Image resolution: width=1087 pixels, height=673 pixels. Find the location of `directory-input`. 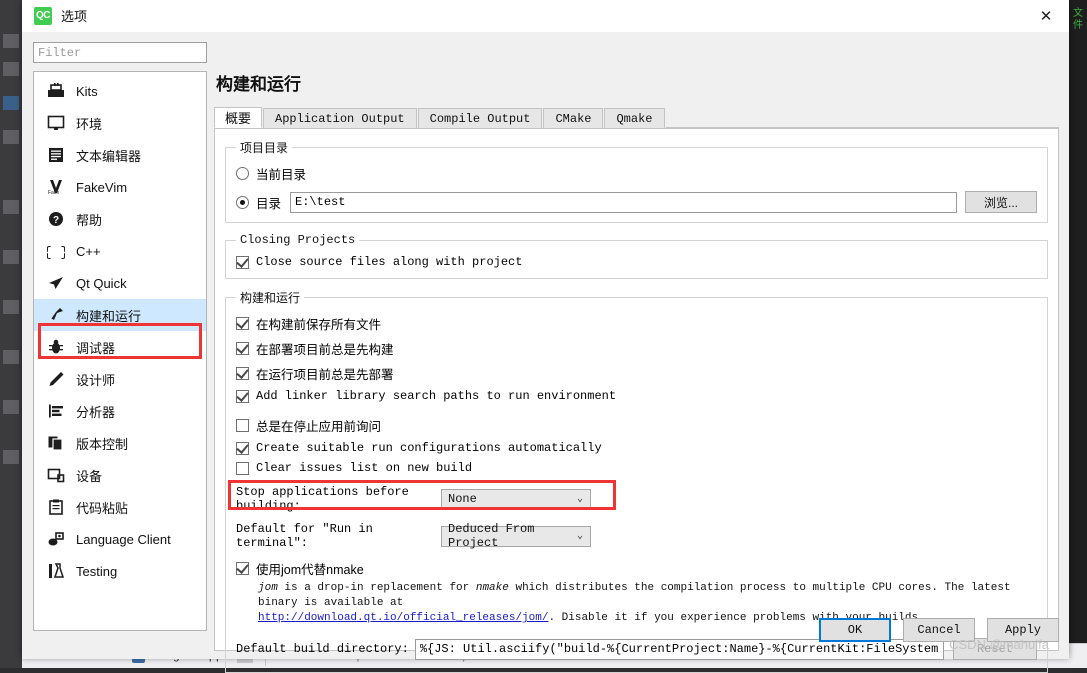

directory-input is located at coordinates (623, 202).